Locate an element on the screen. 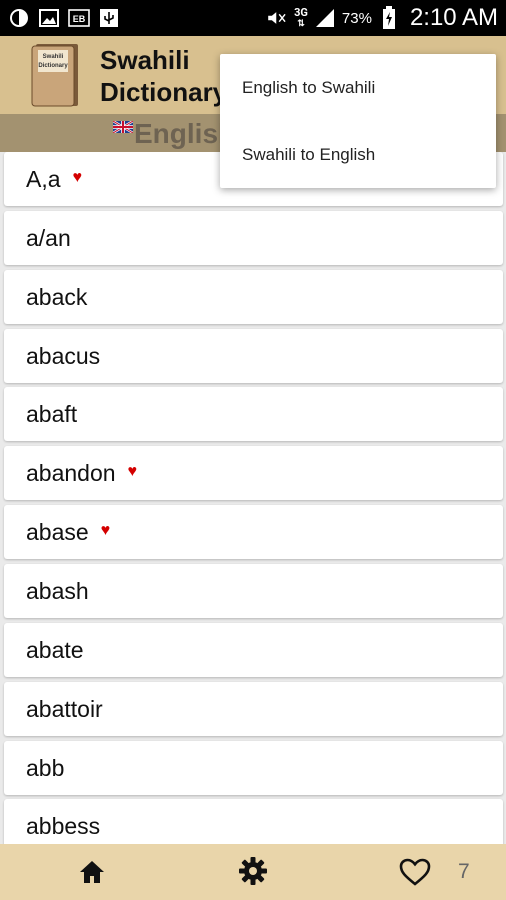 Image resolution: width=506 pixels, height=900 pixels. svg-text: EB is located at coordinates (79, 19).